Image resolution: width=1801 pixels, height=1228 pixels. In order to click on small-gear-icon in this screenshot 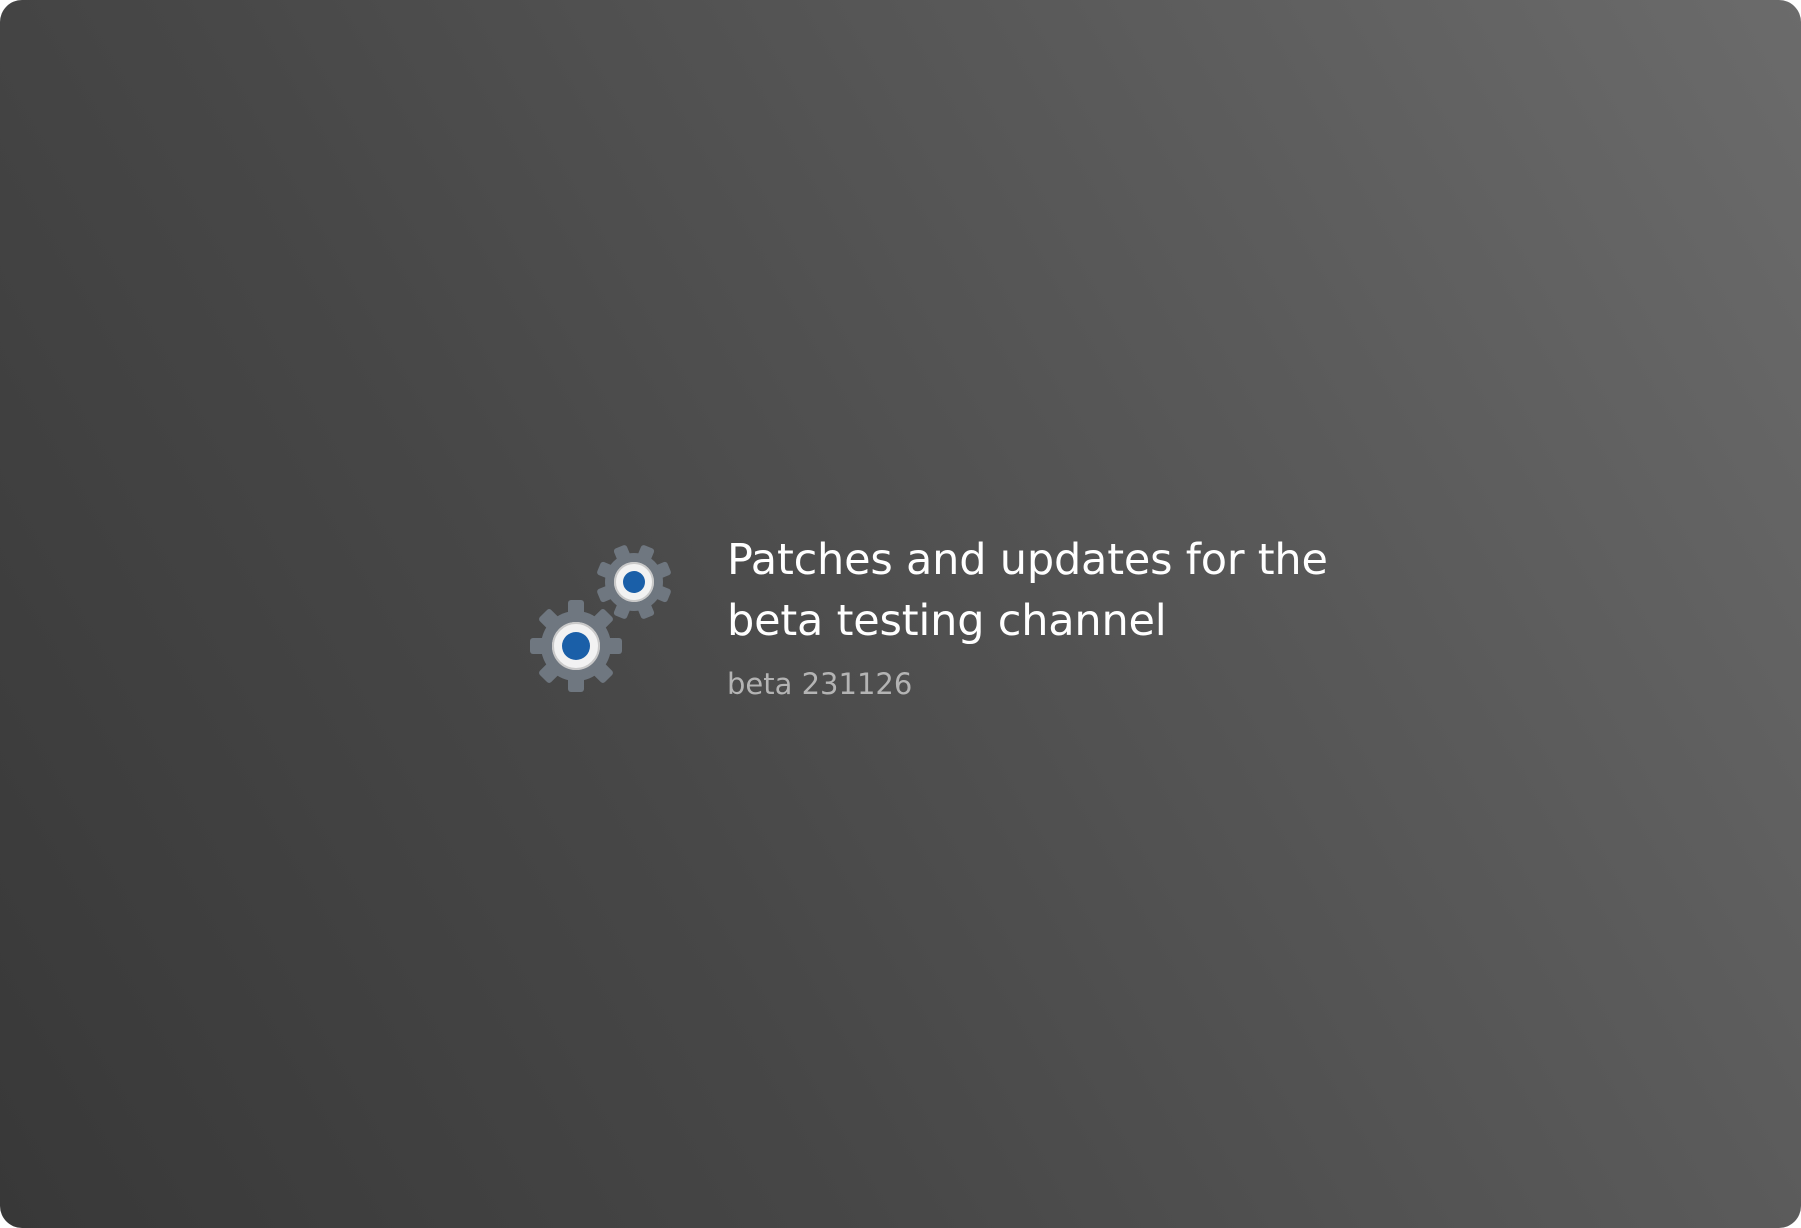, I will do `click(634, 582)`.